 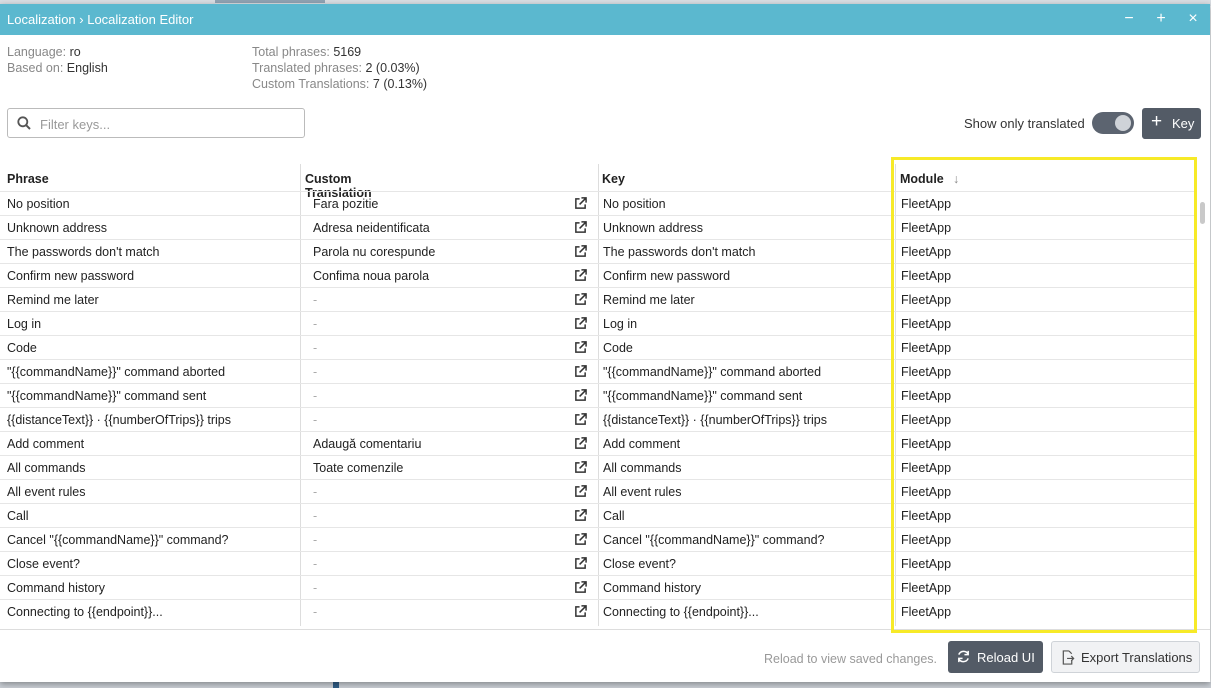 What do you see at coordinates (642, 492) in the screenshot?
I see `key-cell: All event rules` at bounding box center [642, 492].